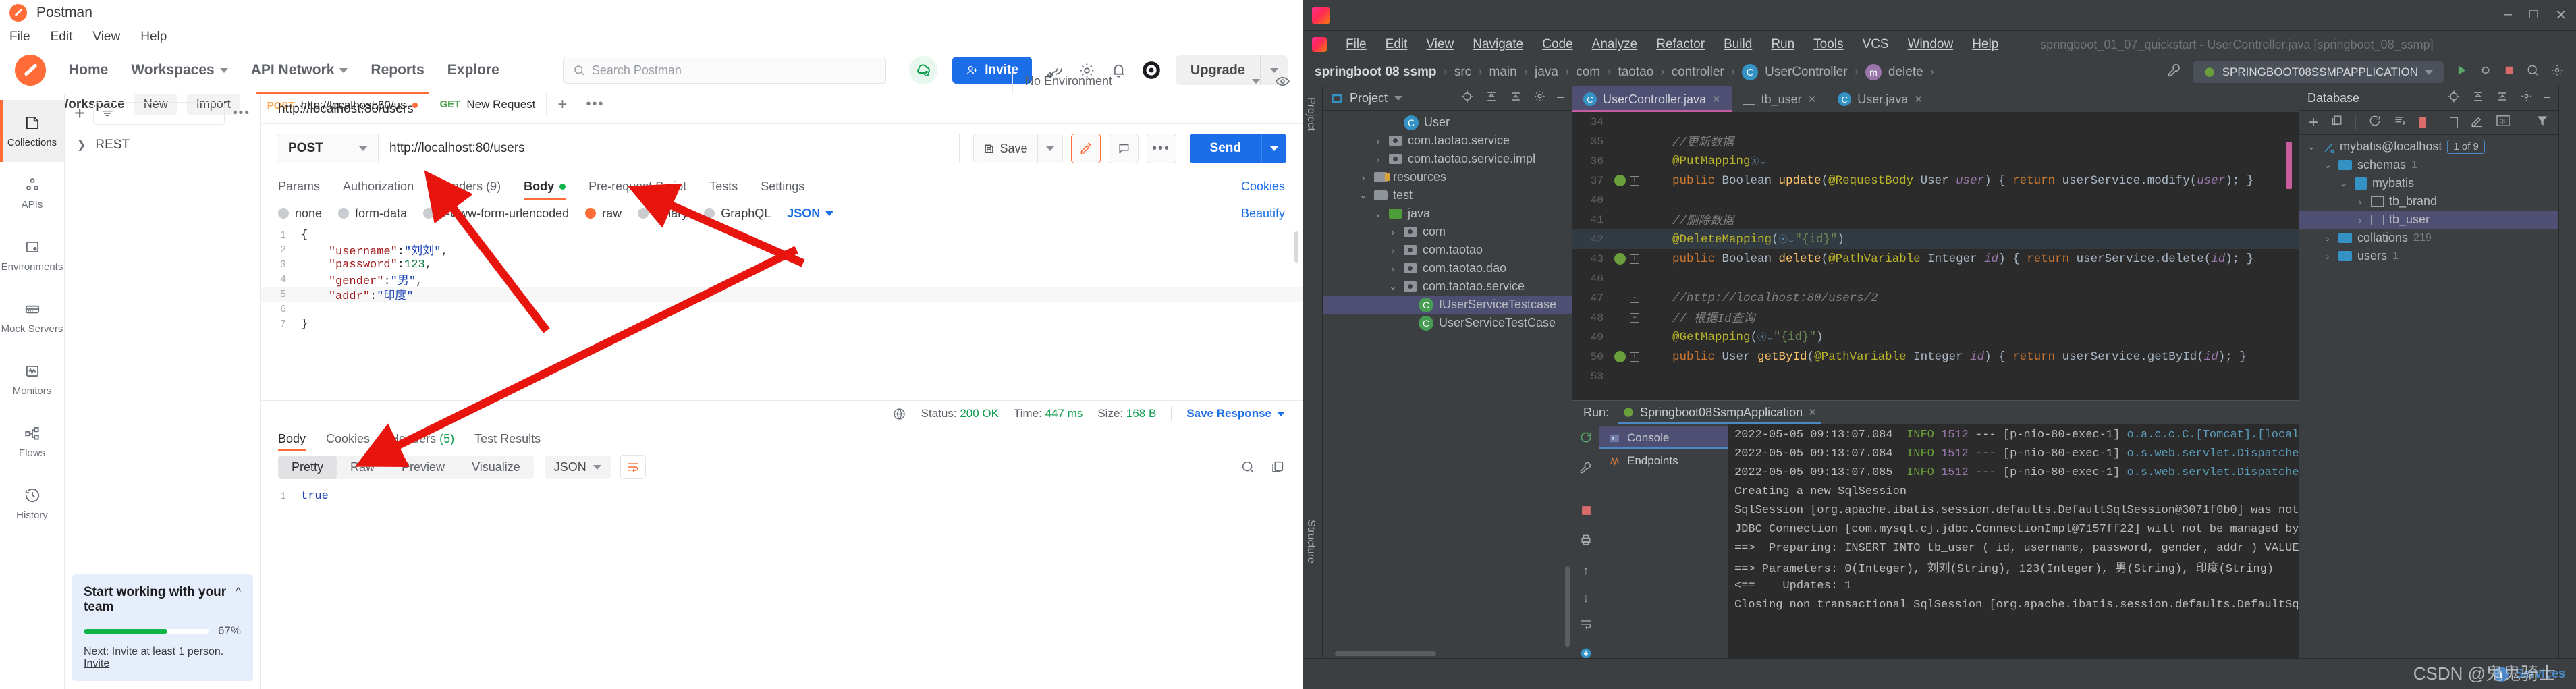 The width and height of the screenshot is (2576, 689). I want to click on copy-icon, so click(2336, 123).